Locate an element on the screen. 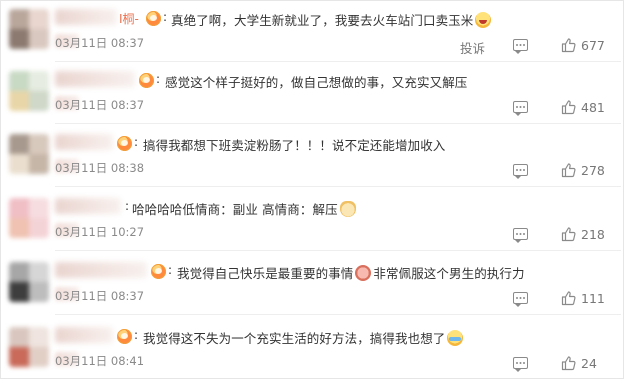  comment-text: 我觉得这不失为一个充实生活的好方法，搞得我也想了 is located at coordinates (304, 337).